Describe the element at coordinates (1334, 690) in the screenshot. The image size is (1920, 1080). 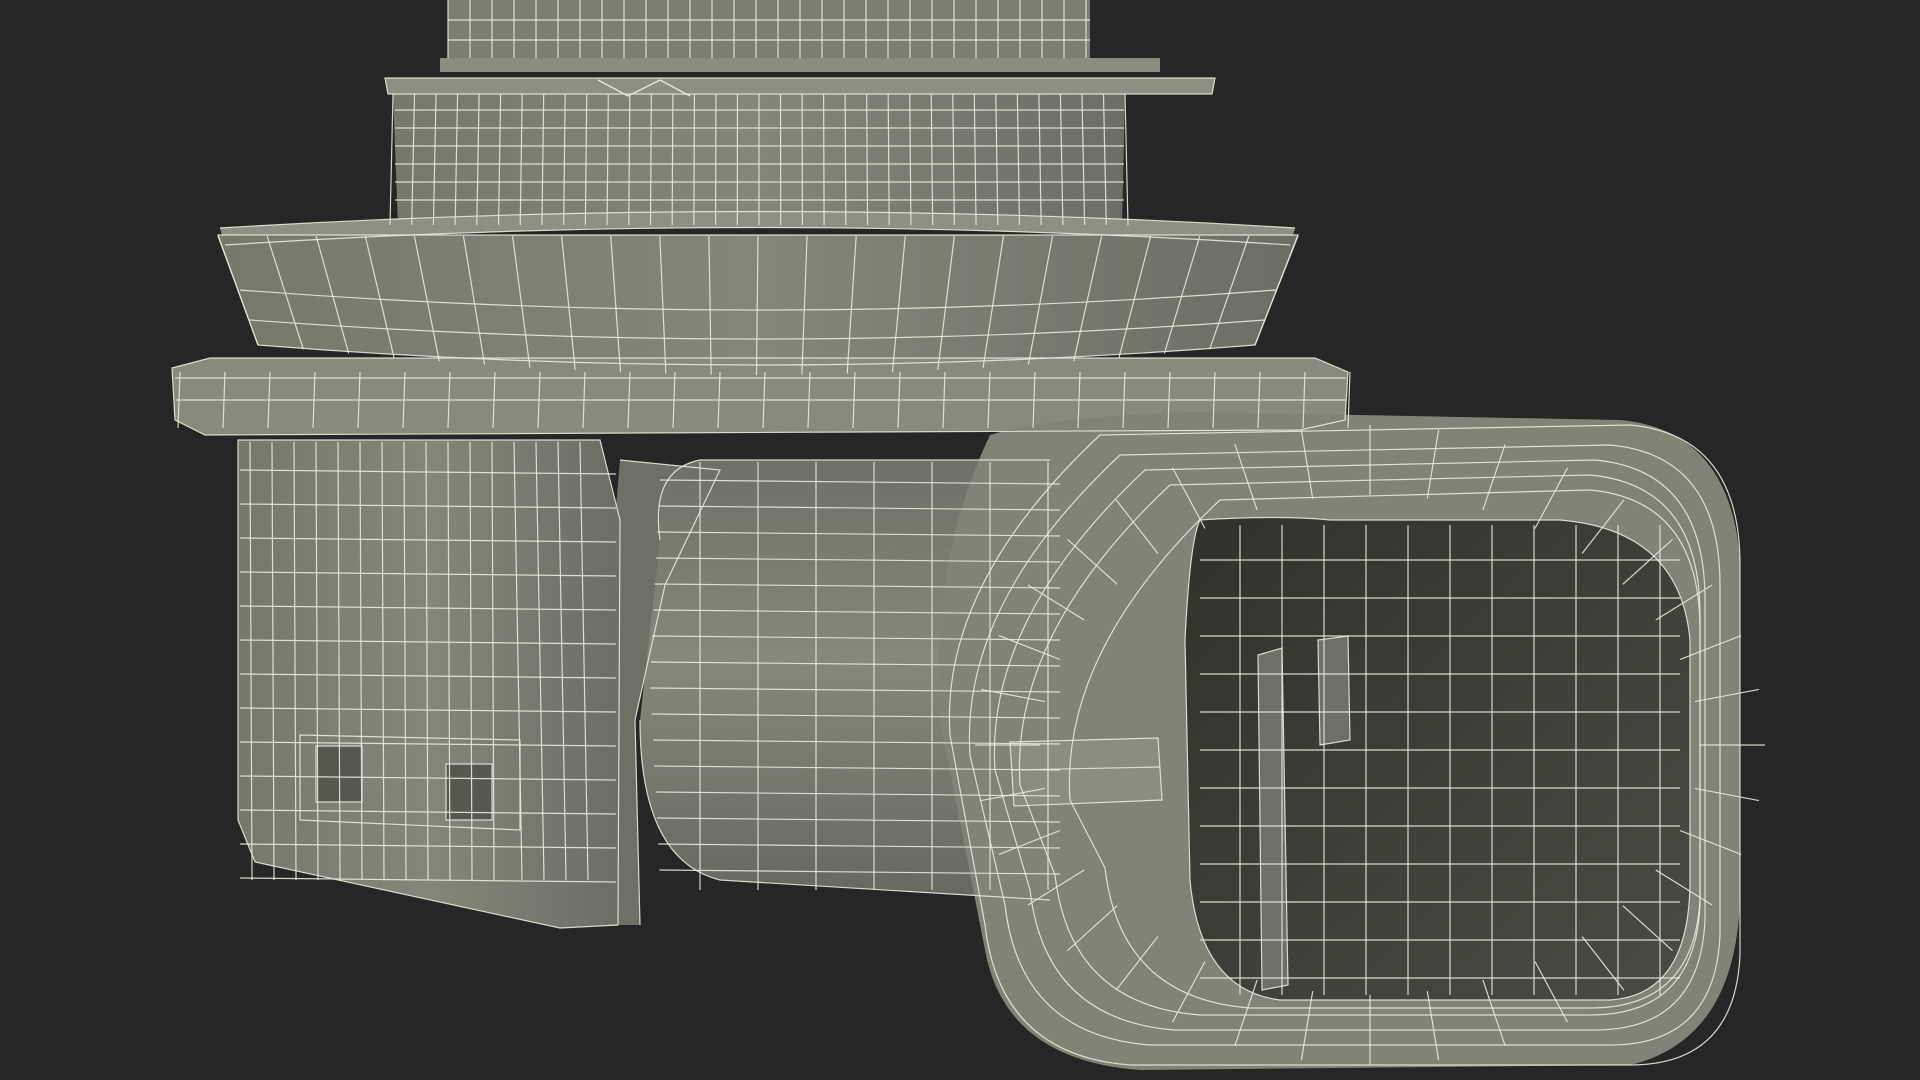
I see `contact-pin-right` at that location.